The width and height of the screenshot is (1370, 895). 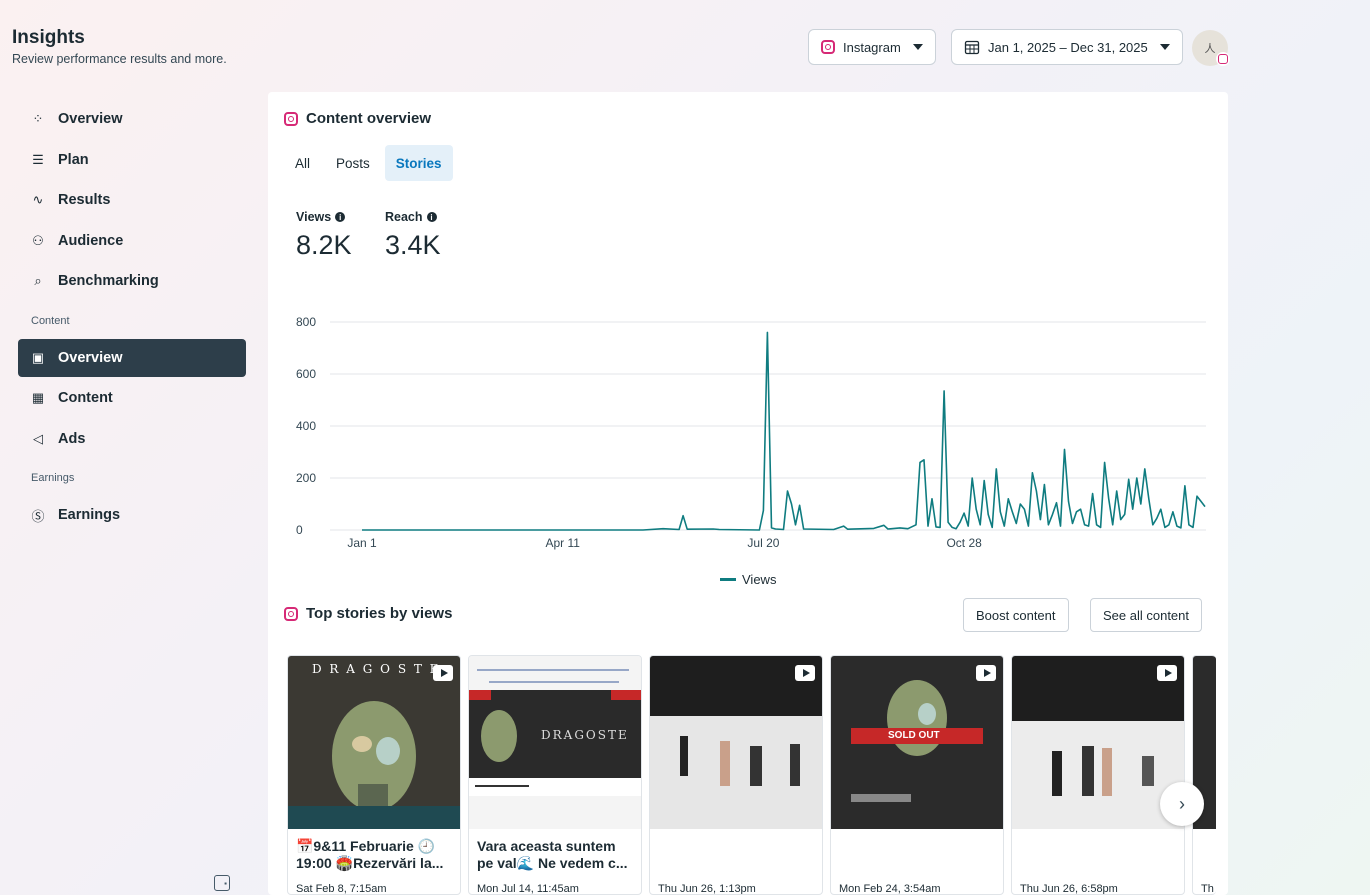 What do you see at coordinates (38, 118) in the screenshot?
I see `network-icon: ⁘` at bounding box center [38, 118].